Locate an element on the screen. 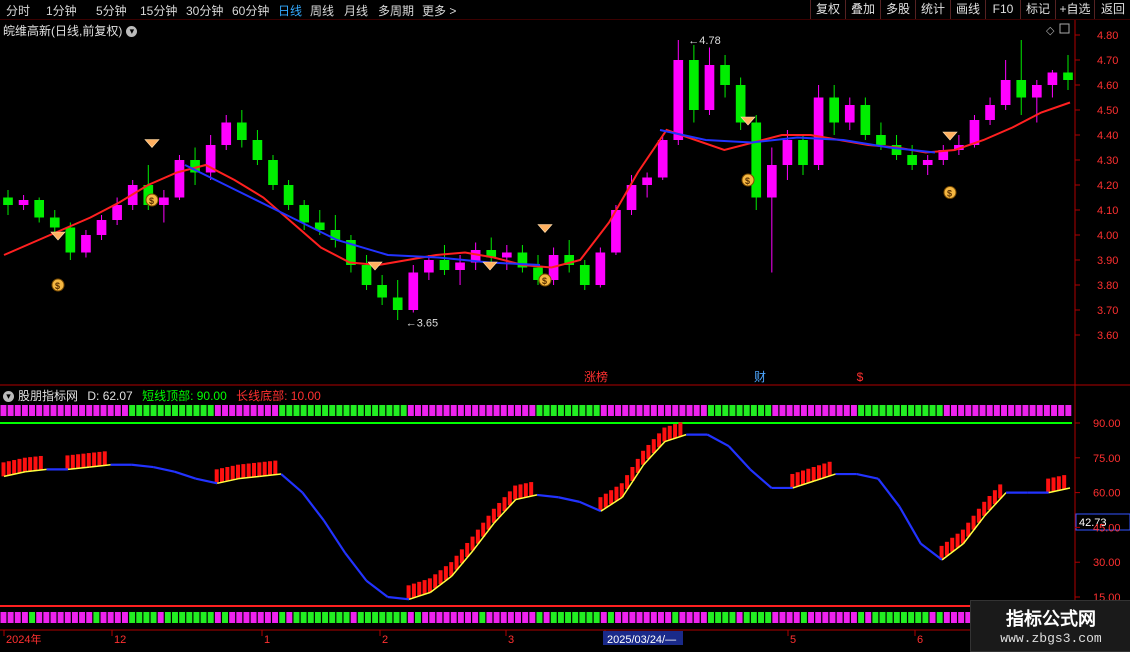 This screenshot has width=1130, height=652. tab-60min: 60分钟 is located at coordinates (250, 10).